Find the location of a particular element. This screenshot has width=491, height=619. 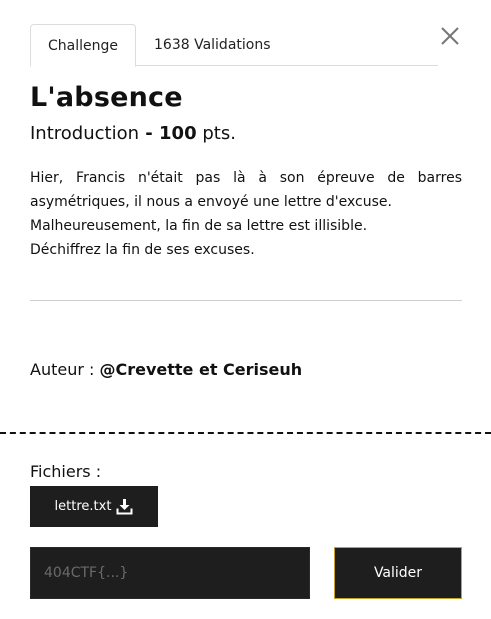

points-unit: pts. is located at coordinates (216, 133).